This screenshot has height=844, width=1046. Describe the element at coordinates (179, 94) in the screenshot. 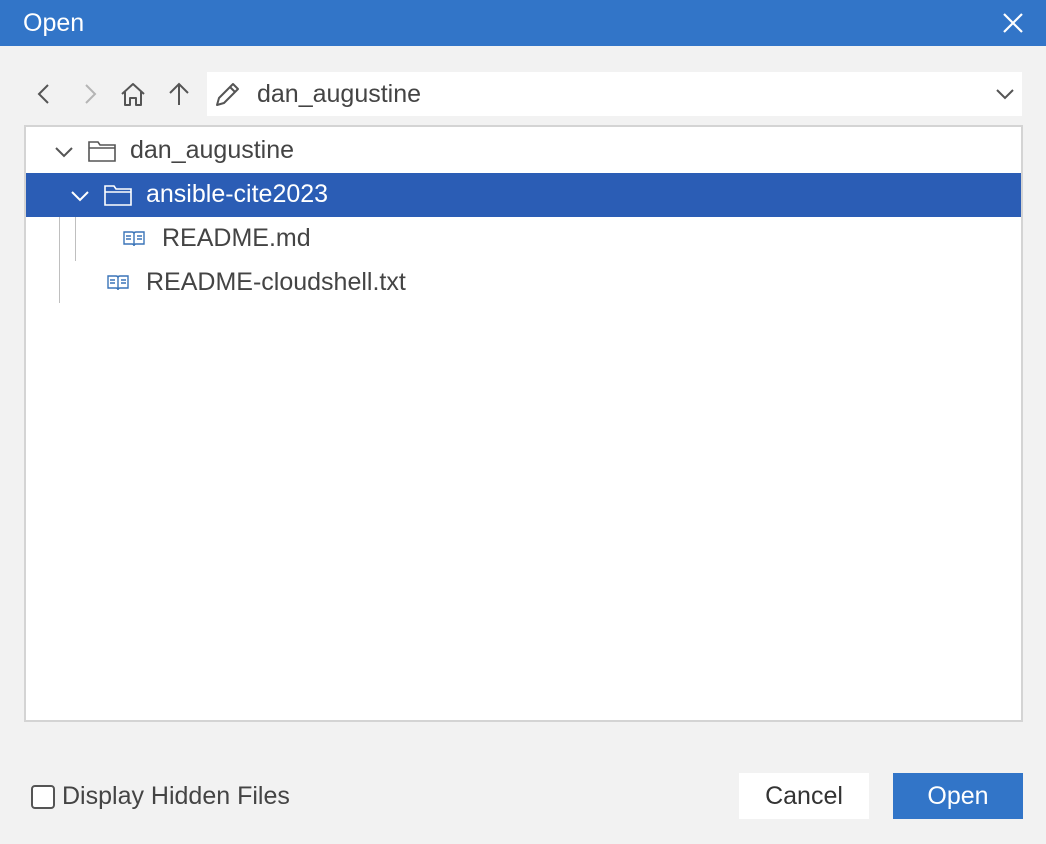

I see `up-arrow-icon` at that location.